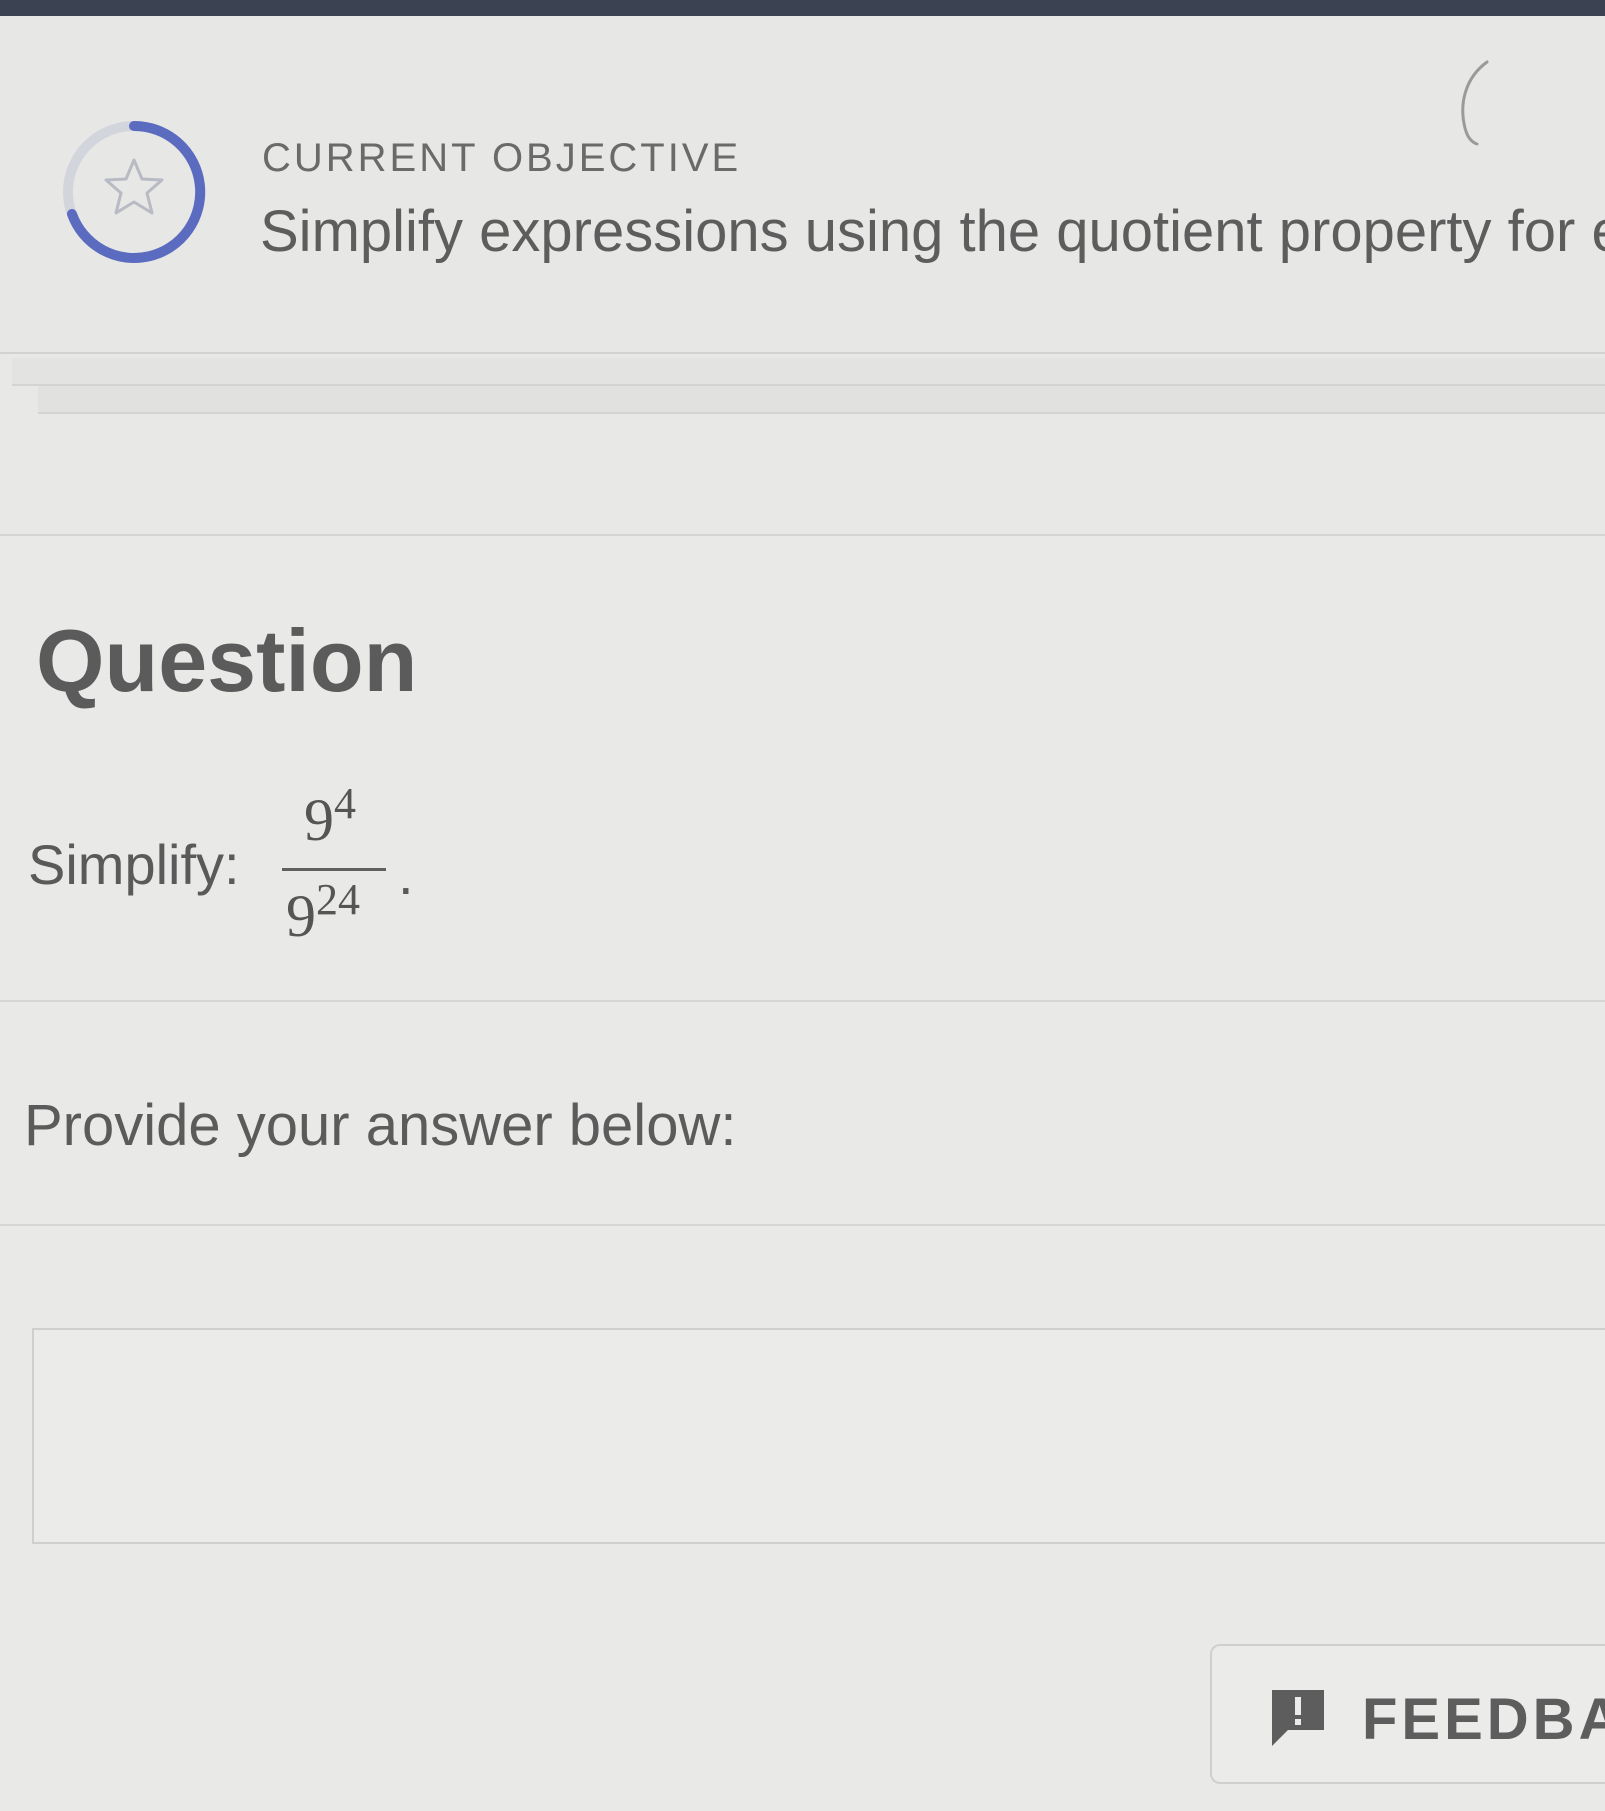 This screenshot has height=1811, width=1605. Describe the element at coordinates (227, 660) in the screenshot. I see `question-heading: Question` at that location.